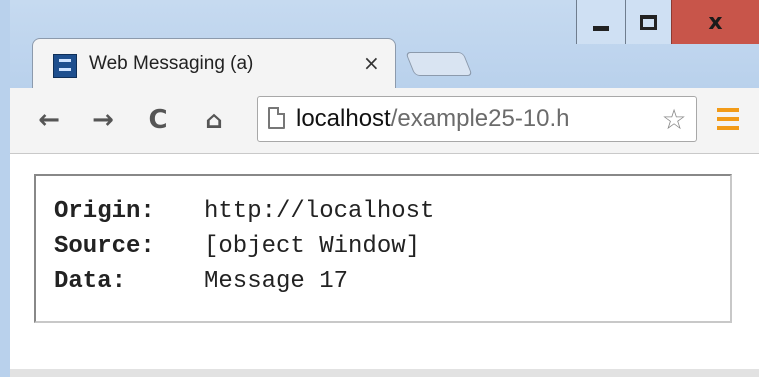 The height and width of the screenshot is (377, 759). I want to click on source-label: Source:, so click(104, 246).